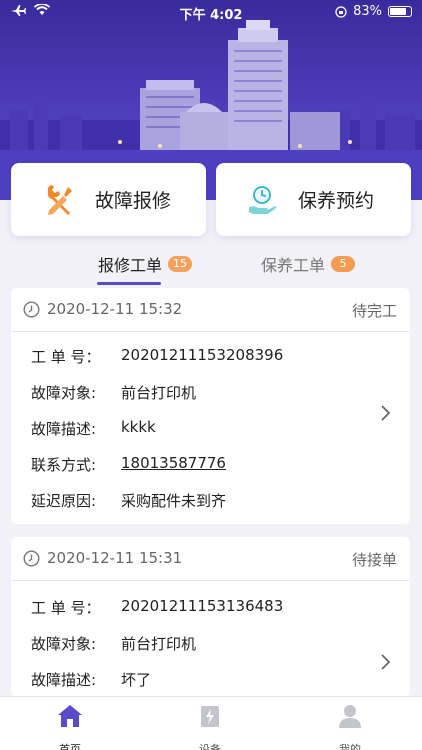 The width and height of the screenshot is (422, 750). What do you see at coordinates (129, 283) in the screenshot?
I see `active-tab-indicator` at bounding box center [129, 283].